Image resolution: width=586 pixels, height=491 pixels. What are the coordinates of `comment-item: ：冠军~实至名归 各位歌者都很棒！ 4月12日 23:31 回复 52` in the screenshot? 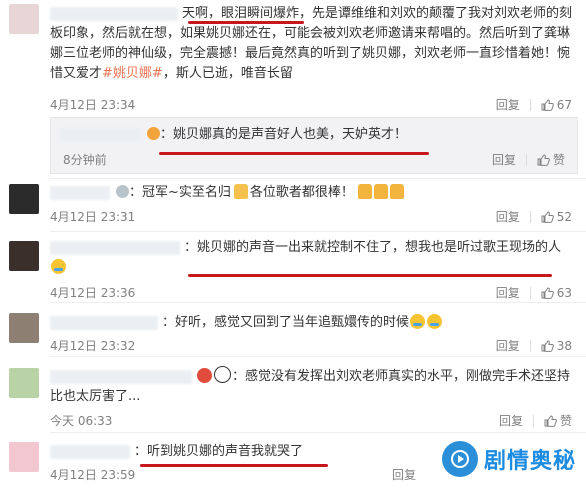 It's located at (293, 205).